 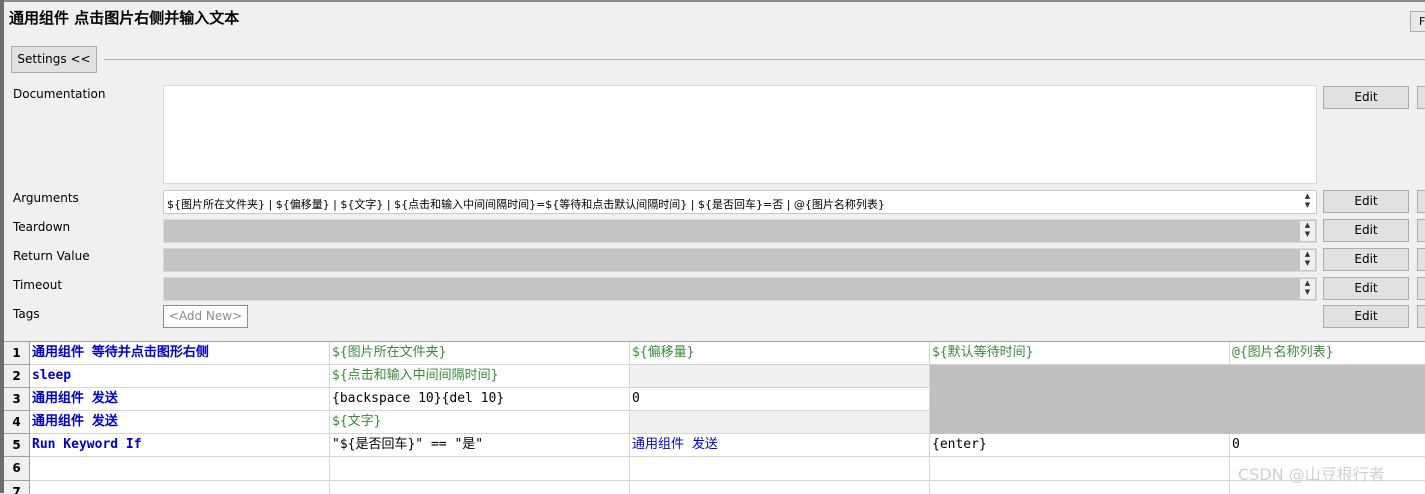 I want to click on arguments-spin: ▲ ▼, so click(x=1307, y=202).